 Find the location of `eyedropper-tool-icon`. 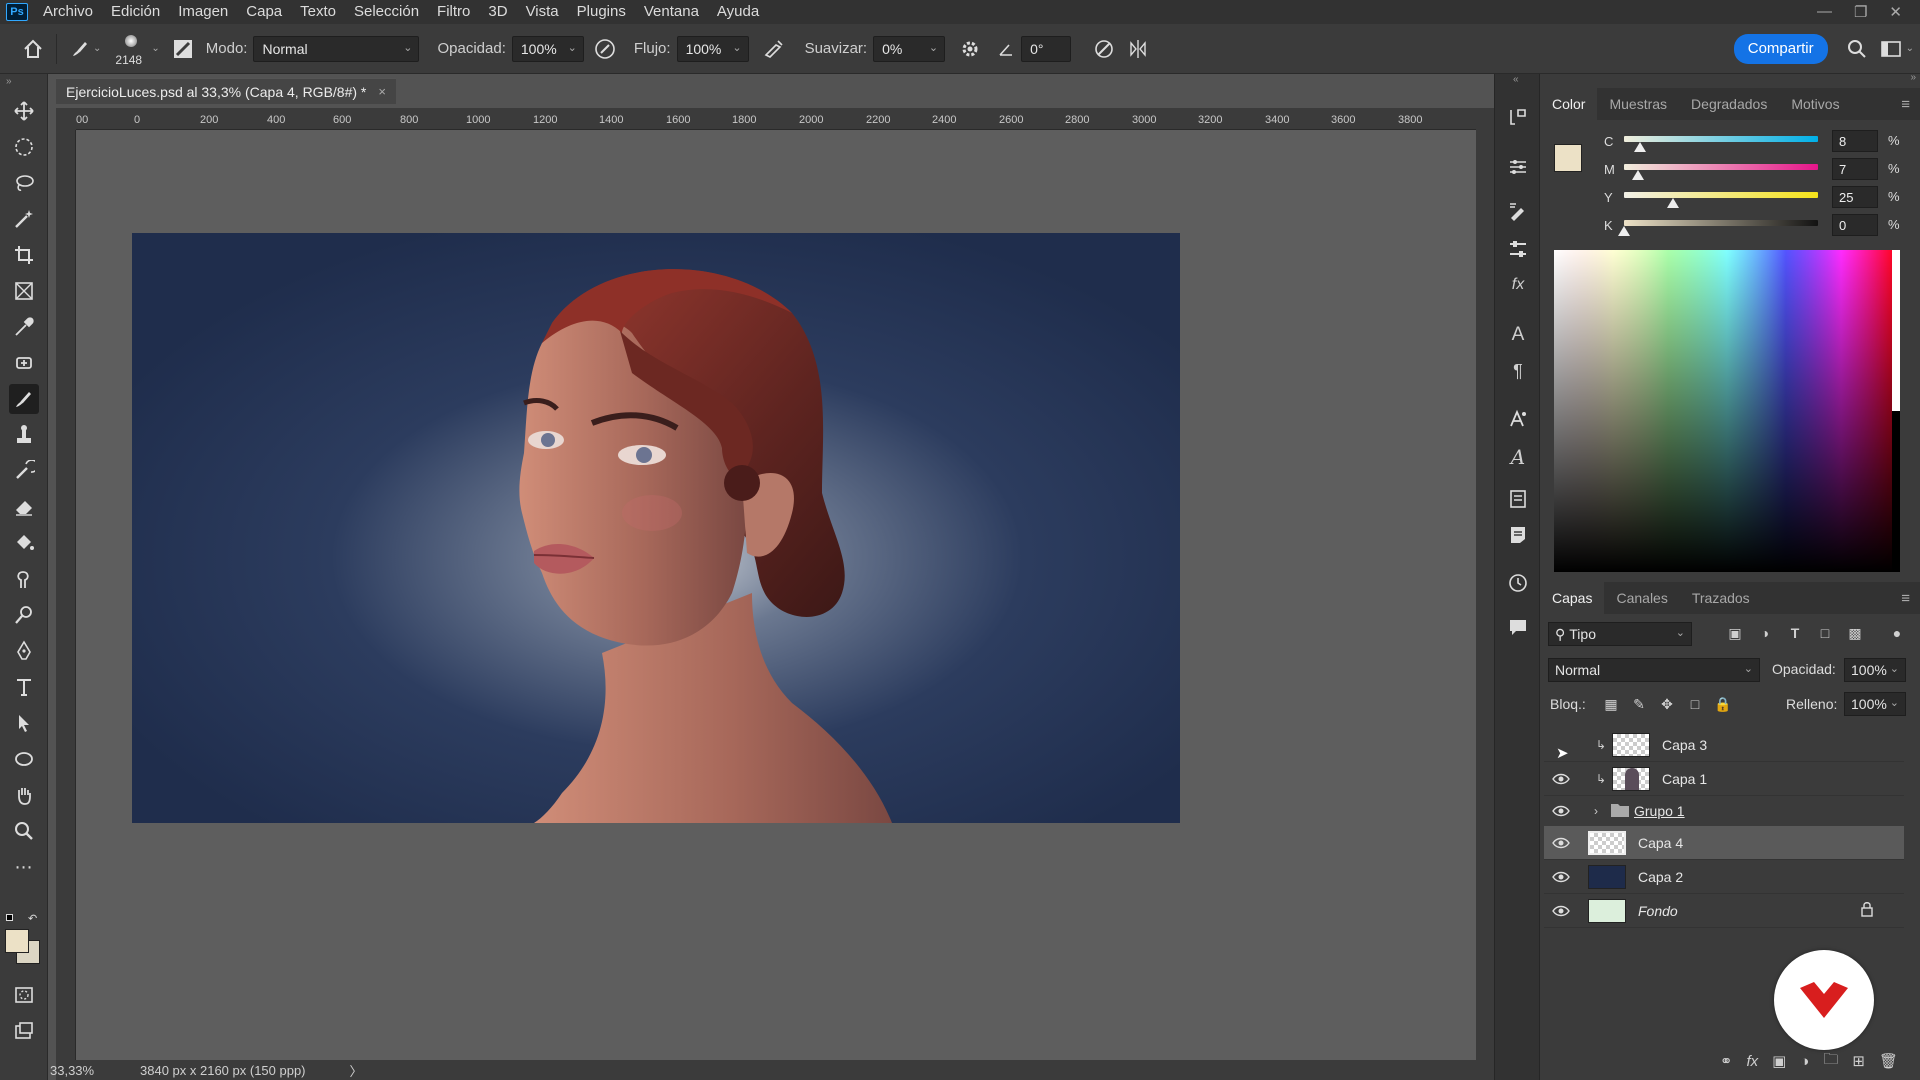

eyedropper-tool-icon is located at coordinates (24, 327).